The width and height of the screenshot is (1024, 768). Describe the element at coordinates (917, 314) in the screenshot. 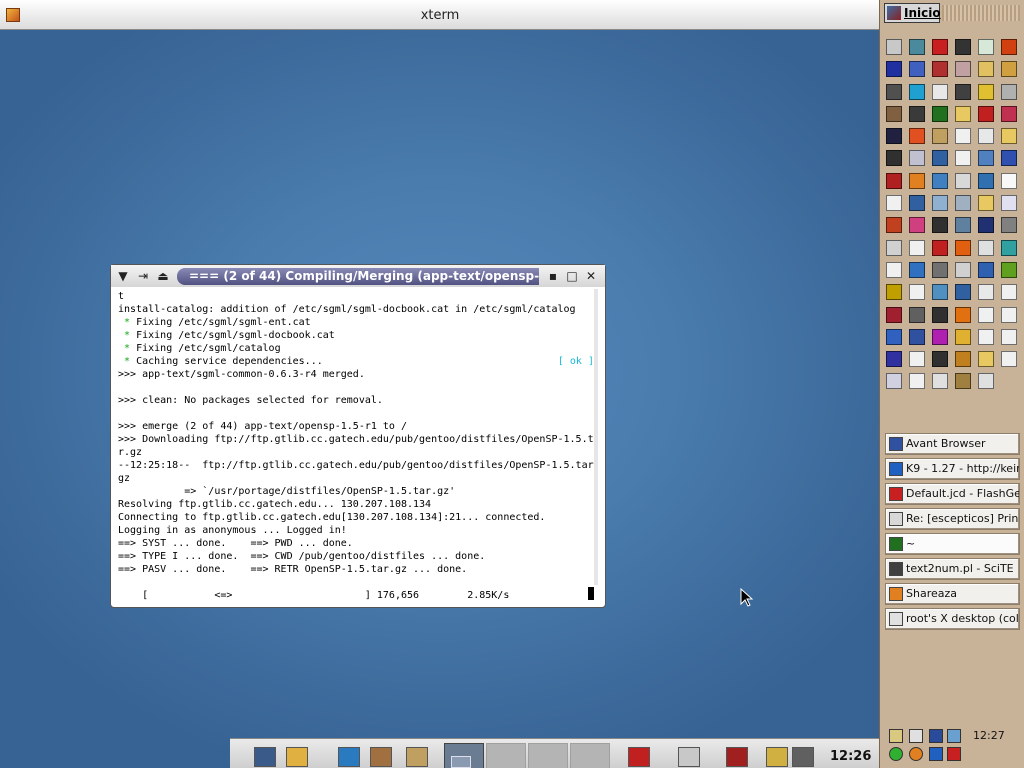

I see `swirl-icon` at that location.